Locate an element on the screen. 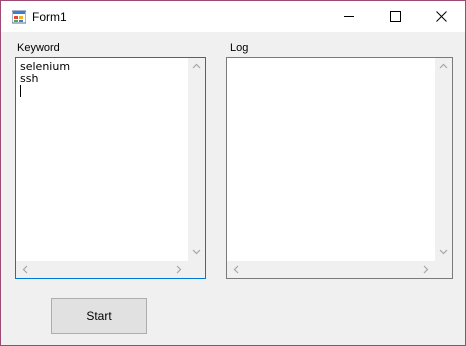 The image size is (466, 346). log-vertical-scrollbar is located at coordinates (443, 159).